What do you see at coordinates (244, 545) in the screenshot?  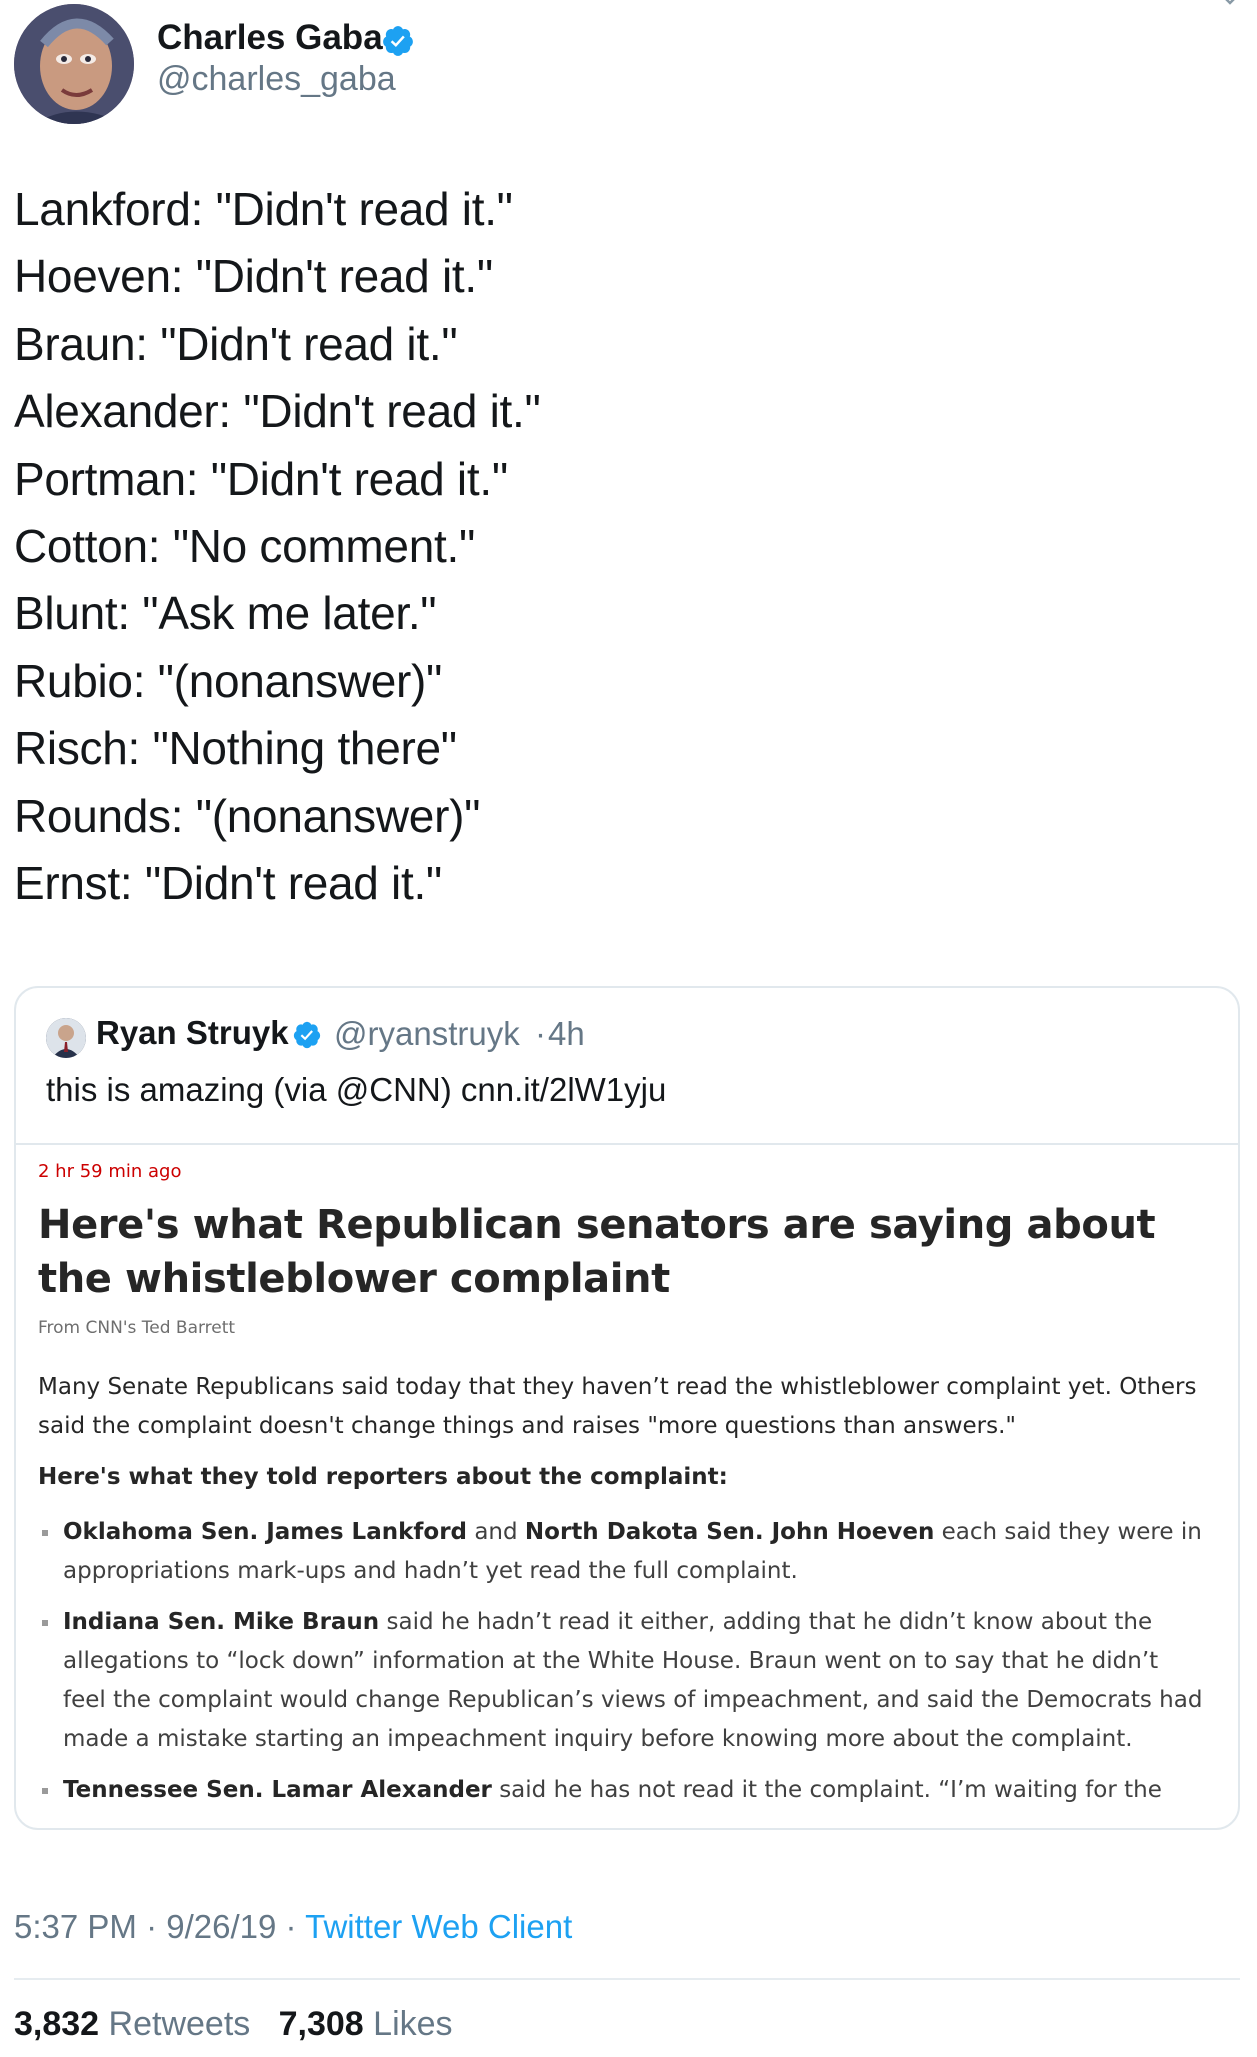 I see `tweet-line: Cotton: "No comment."` at bounding box center [244, 545].